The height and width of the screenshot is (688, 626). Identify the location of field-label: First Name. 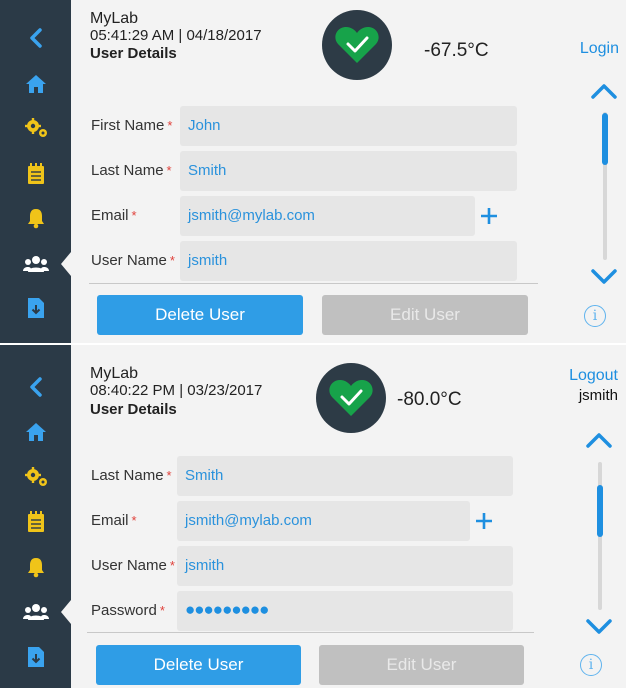
(128, 125).